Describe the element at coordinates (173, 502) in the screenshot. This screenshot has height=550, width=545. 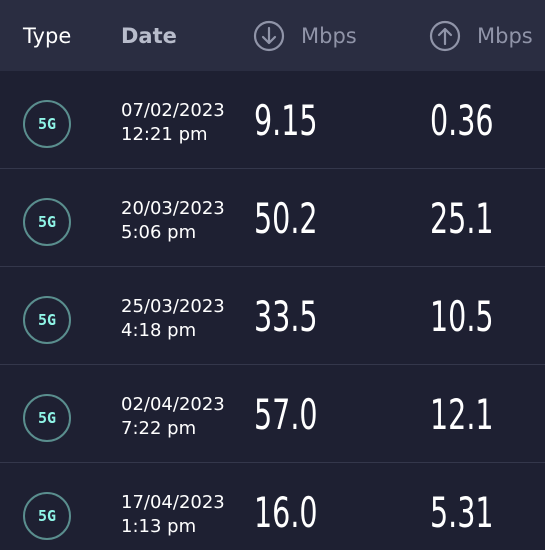
I see `result-date: 17/04/2023` at that location.